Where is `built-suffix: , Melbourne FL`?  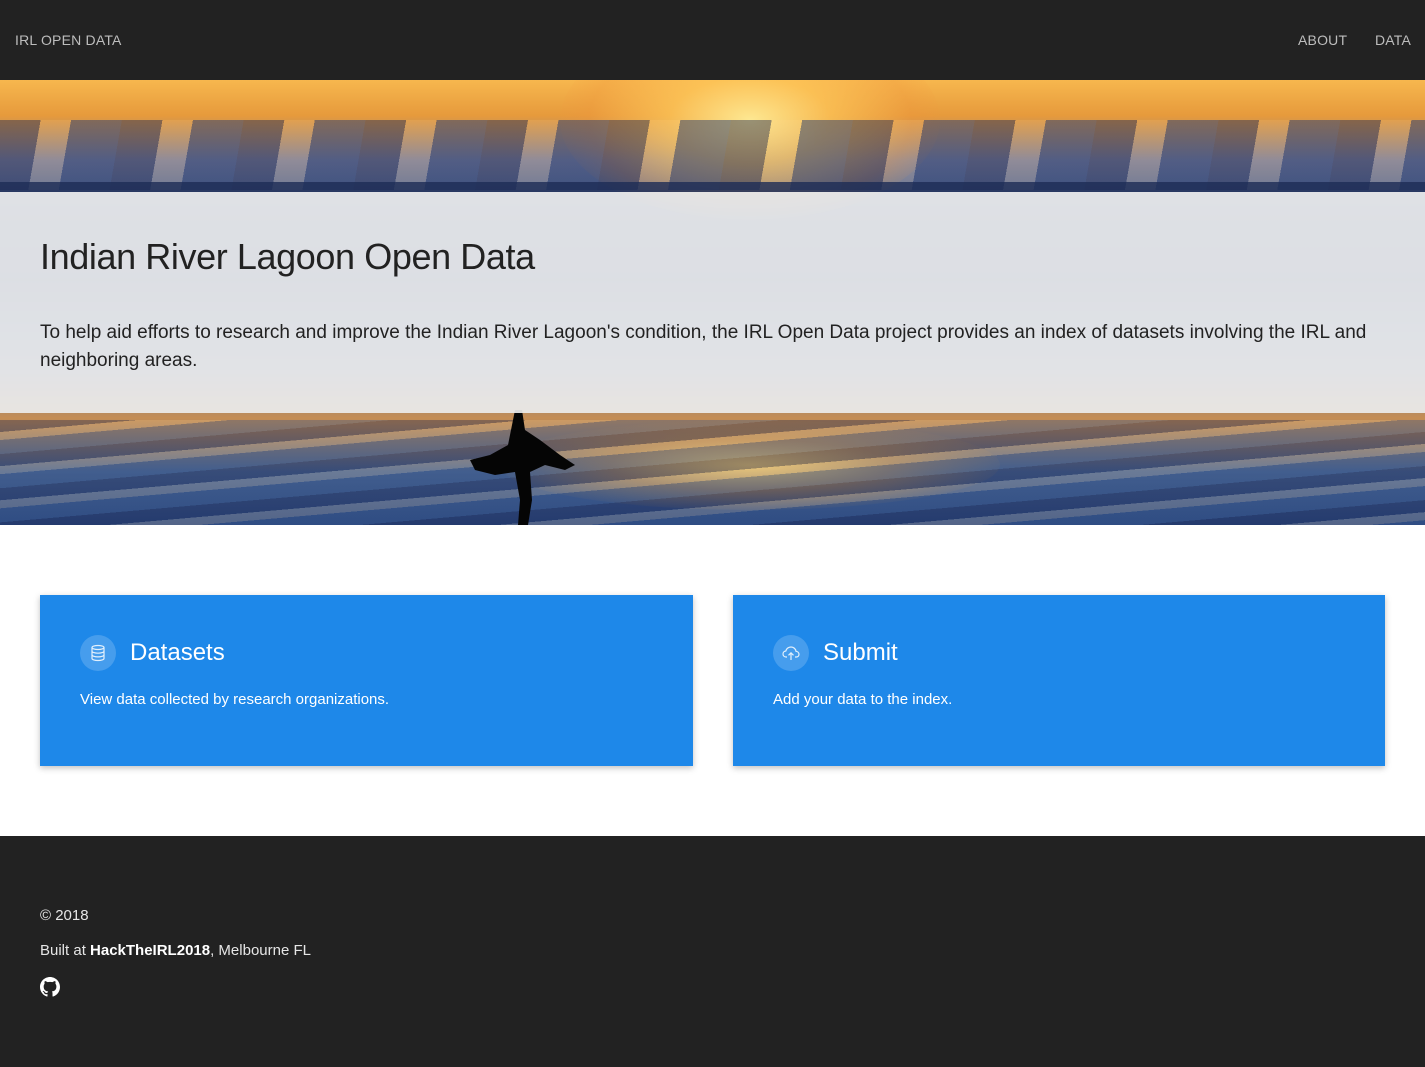
built-suffix: , Melbourne FL is located at coordinates (260, 950).